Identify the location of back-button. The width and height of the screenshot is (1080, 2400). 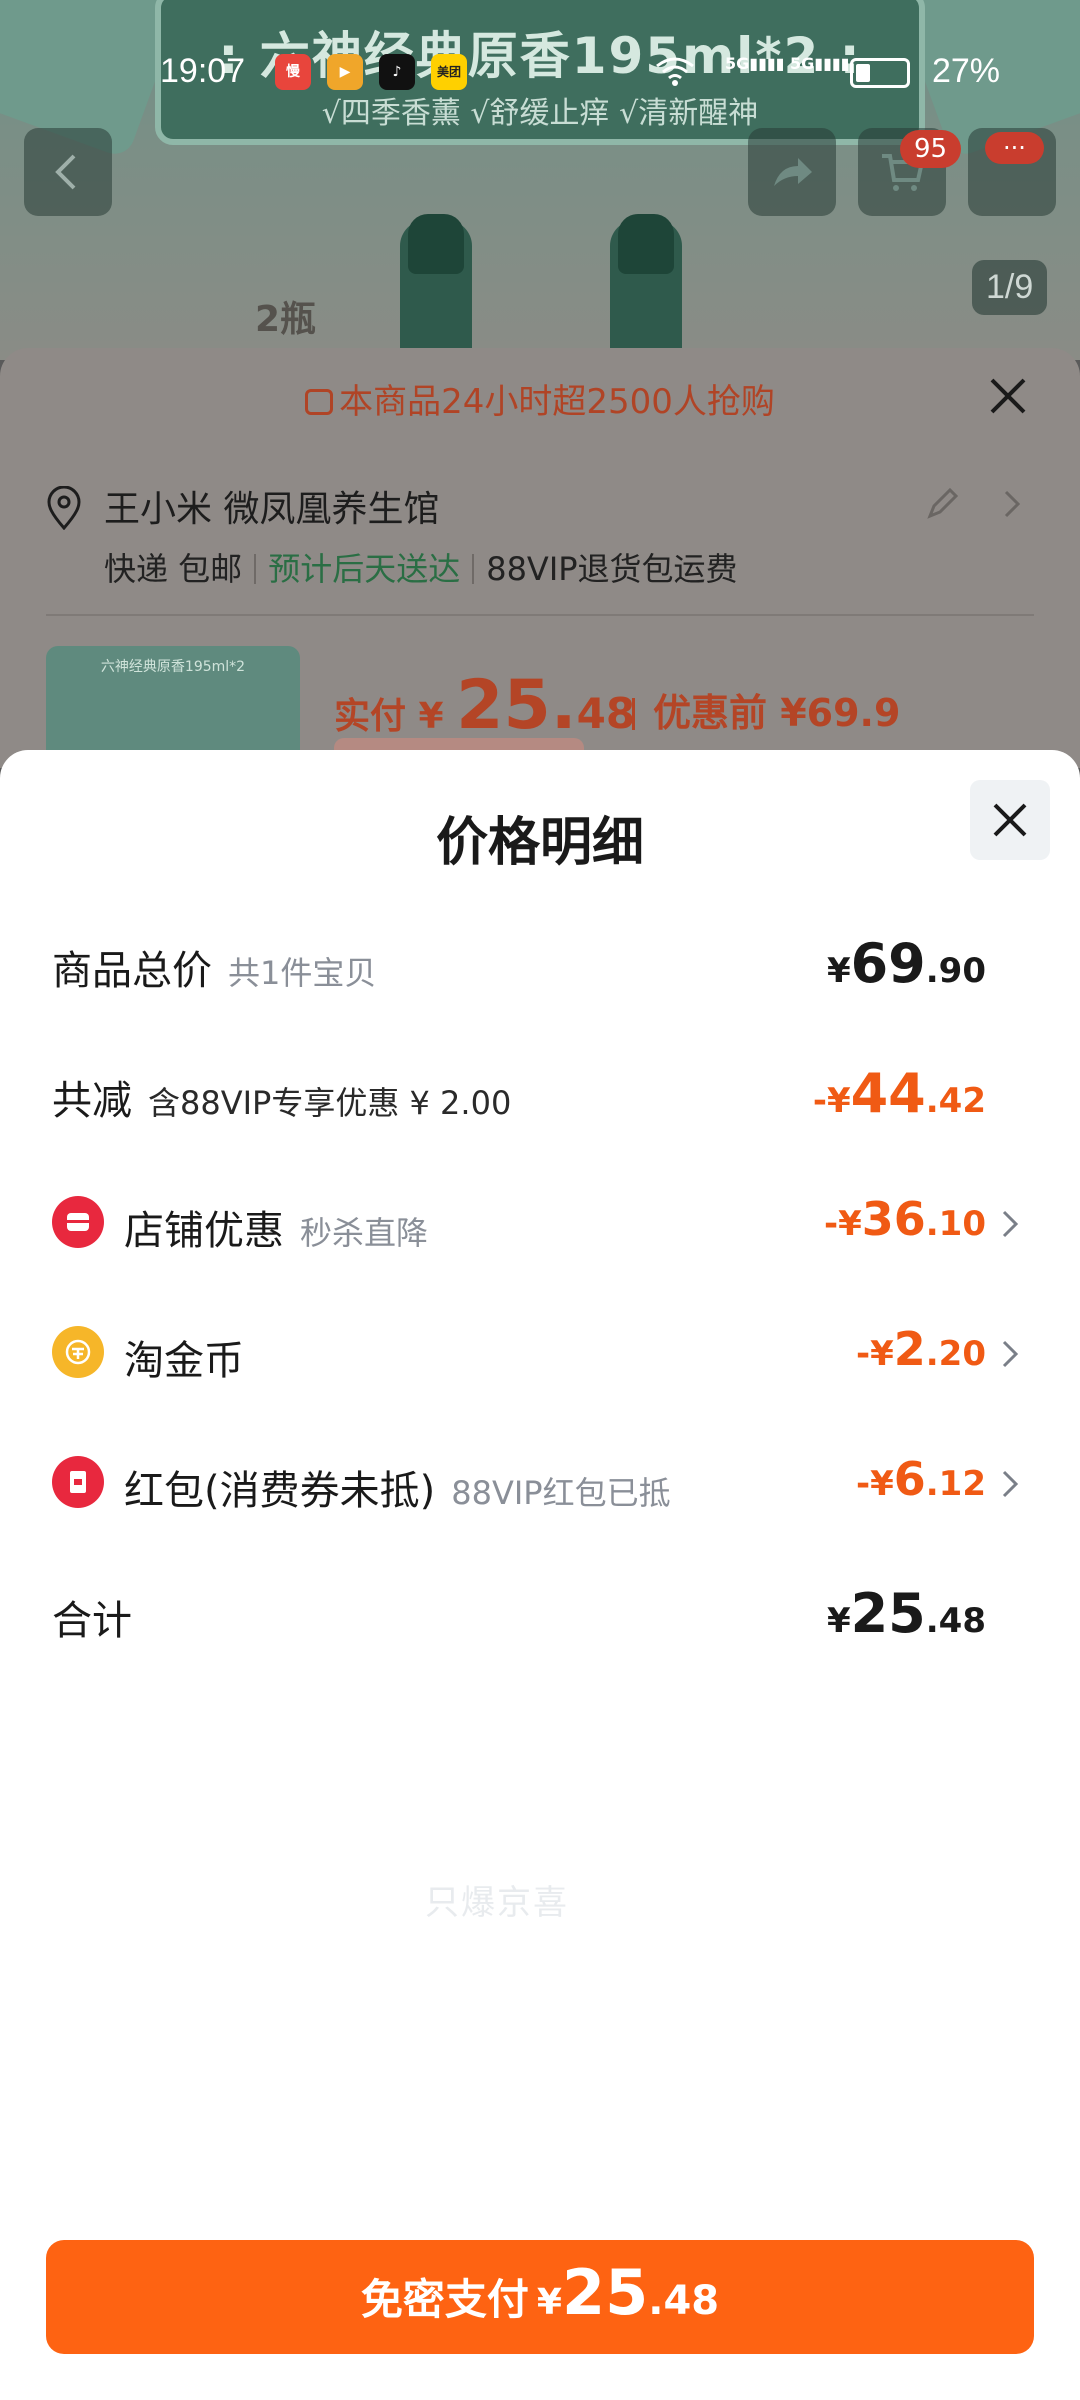
(68, 172).